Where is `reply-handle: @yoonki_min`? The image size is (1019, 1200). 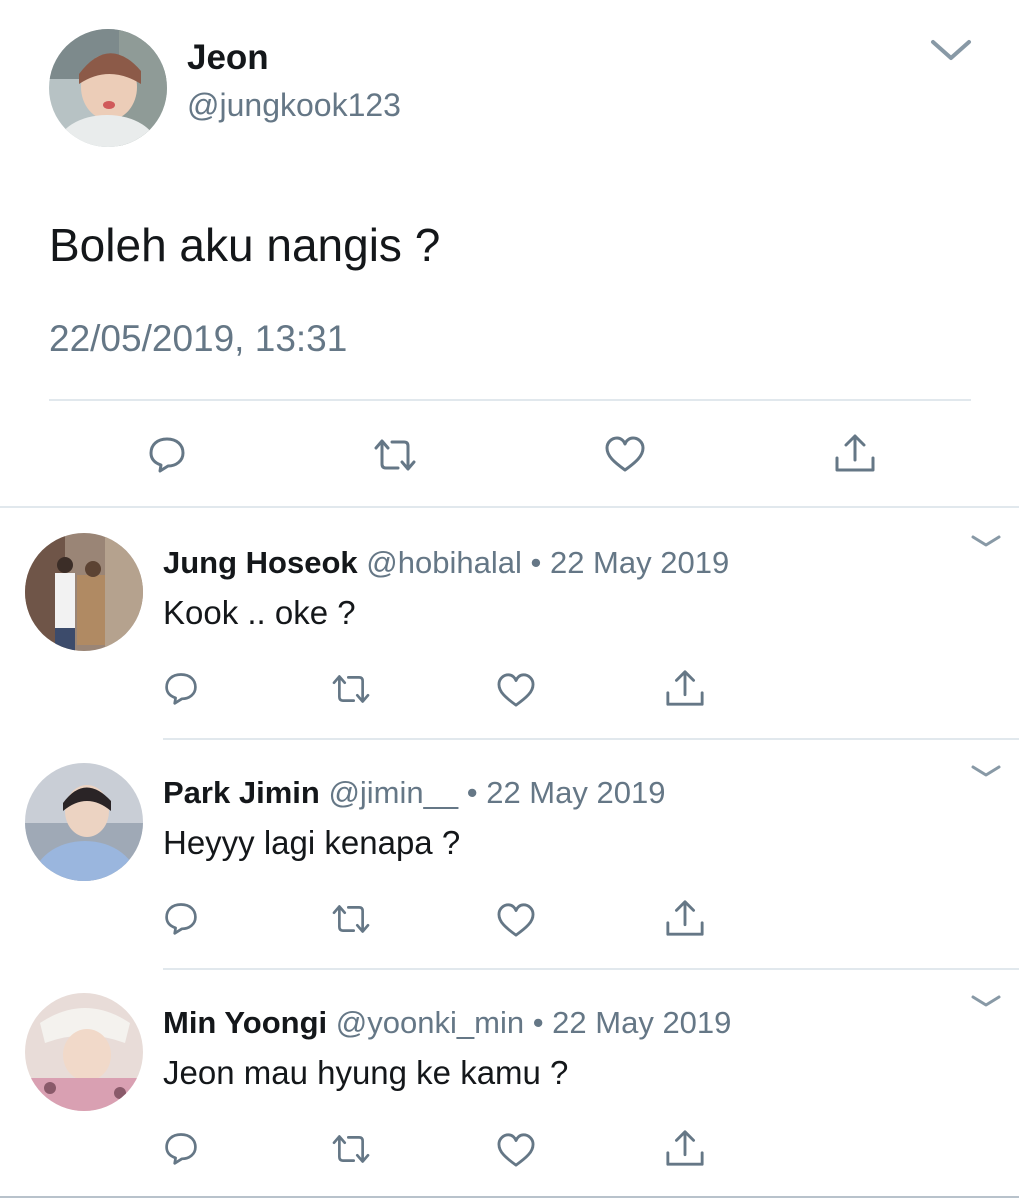 reply-handle: @yoonki_min is located at coordinates (430, 1022).